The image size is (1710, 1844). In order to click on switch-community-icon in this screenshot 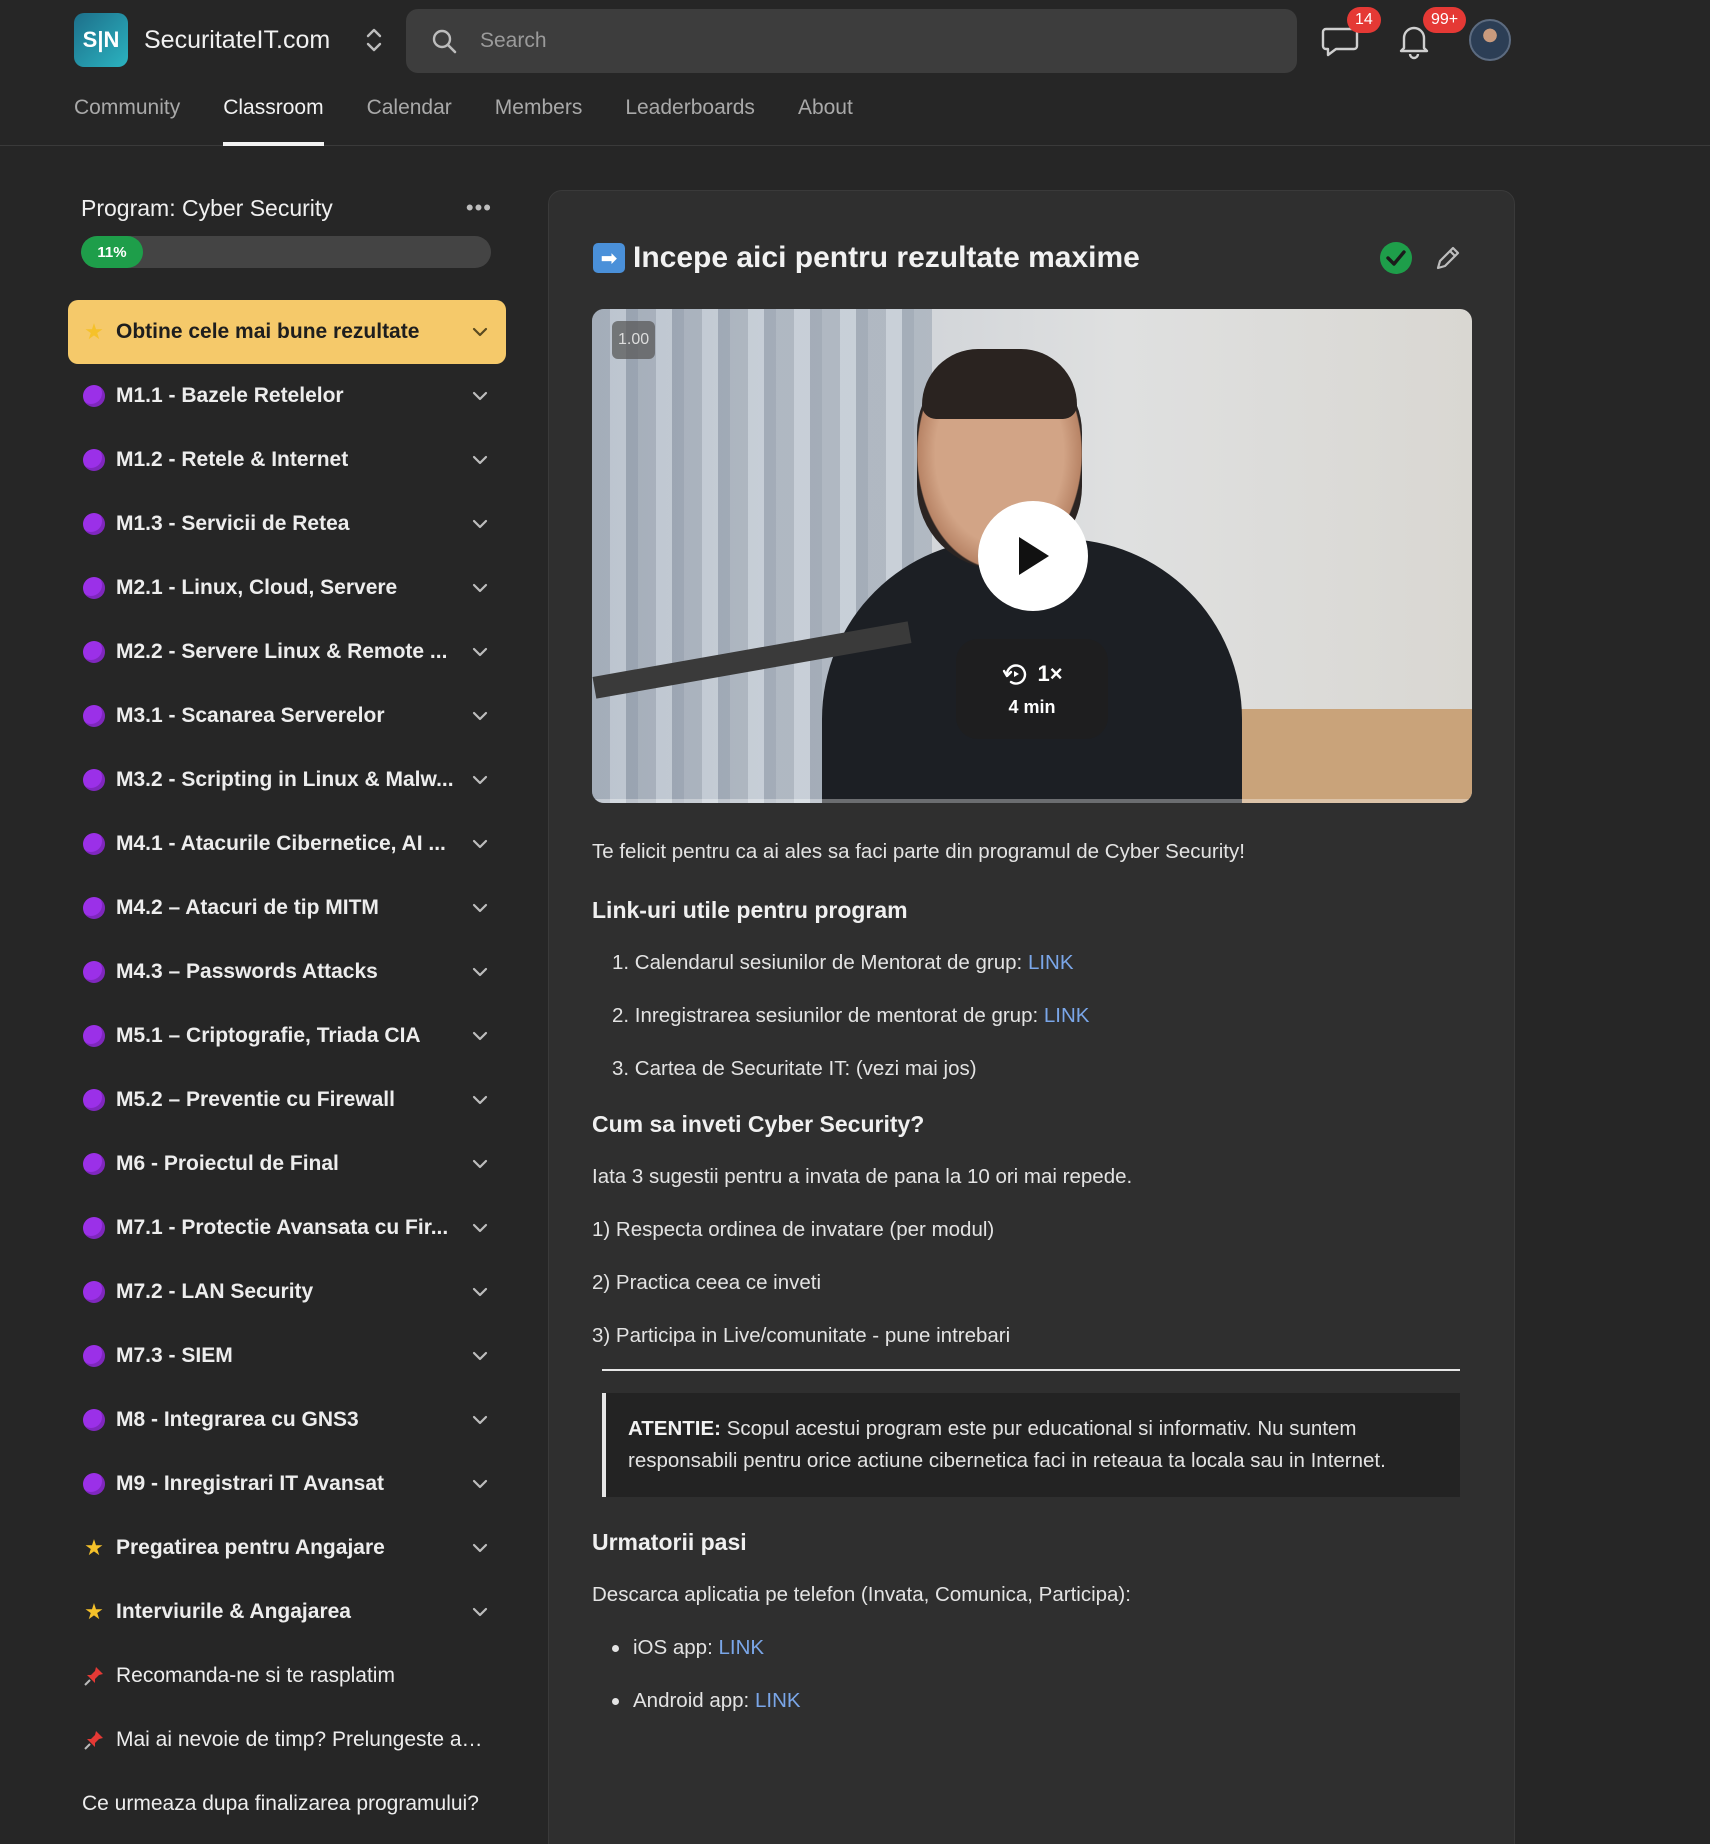, I will do `click(374, 40)`.